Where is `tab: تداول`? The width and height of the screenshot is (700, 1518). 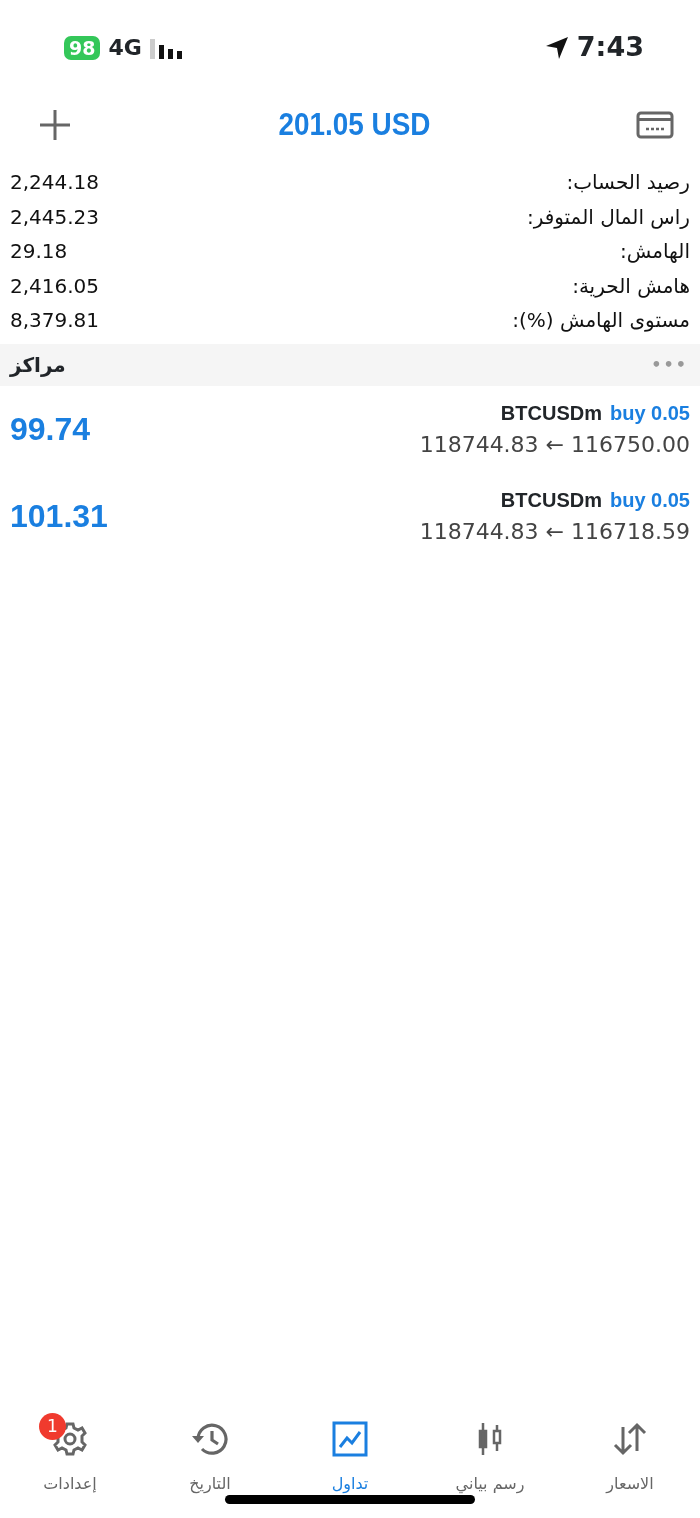
tab: تداول is located at coordinates (350, 1450).